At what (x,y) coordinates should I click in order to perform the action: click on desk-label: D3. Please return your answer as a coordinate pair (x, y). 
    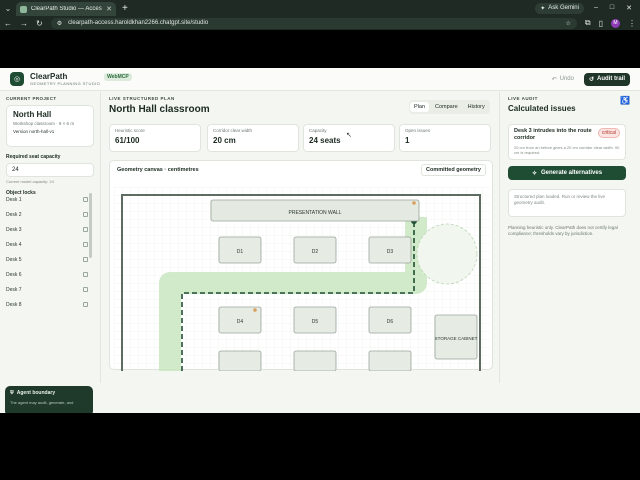
    Looking at the image, I should click on (390, 252).